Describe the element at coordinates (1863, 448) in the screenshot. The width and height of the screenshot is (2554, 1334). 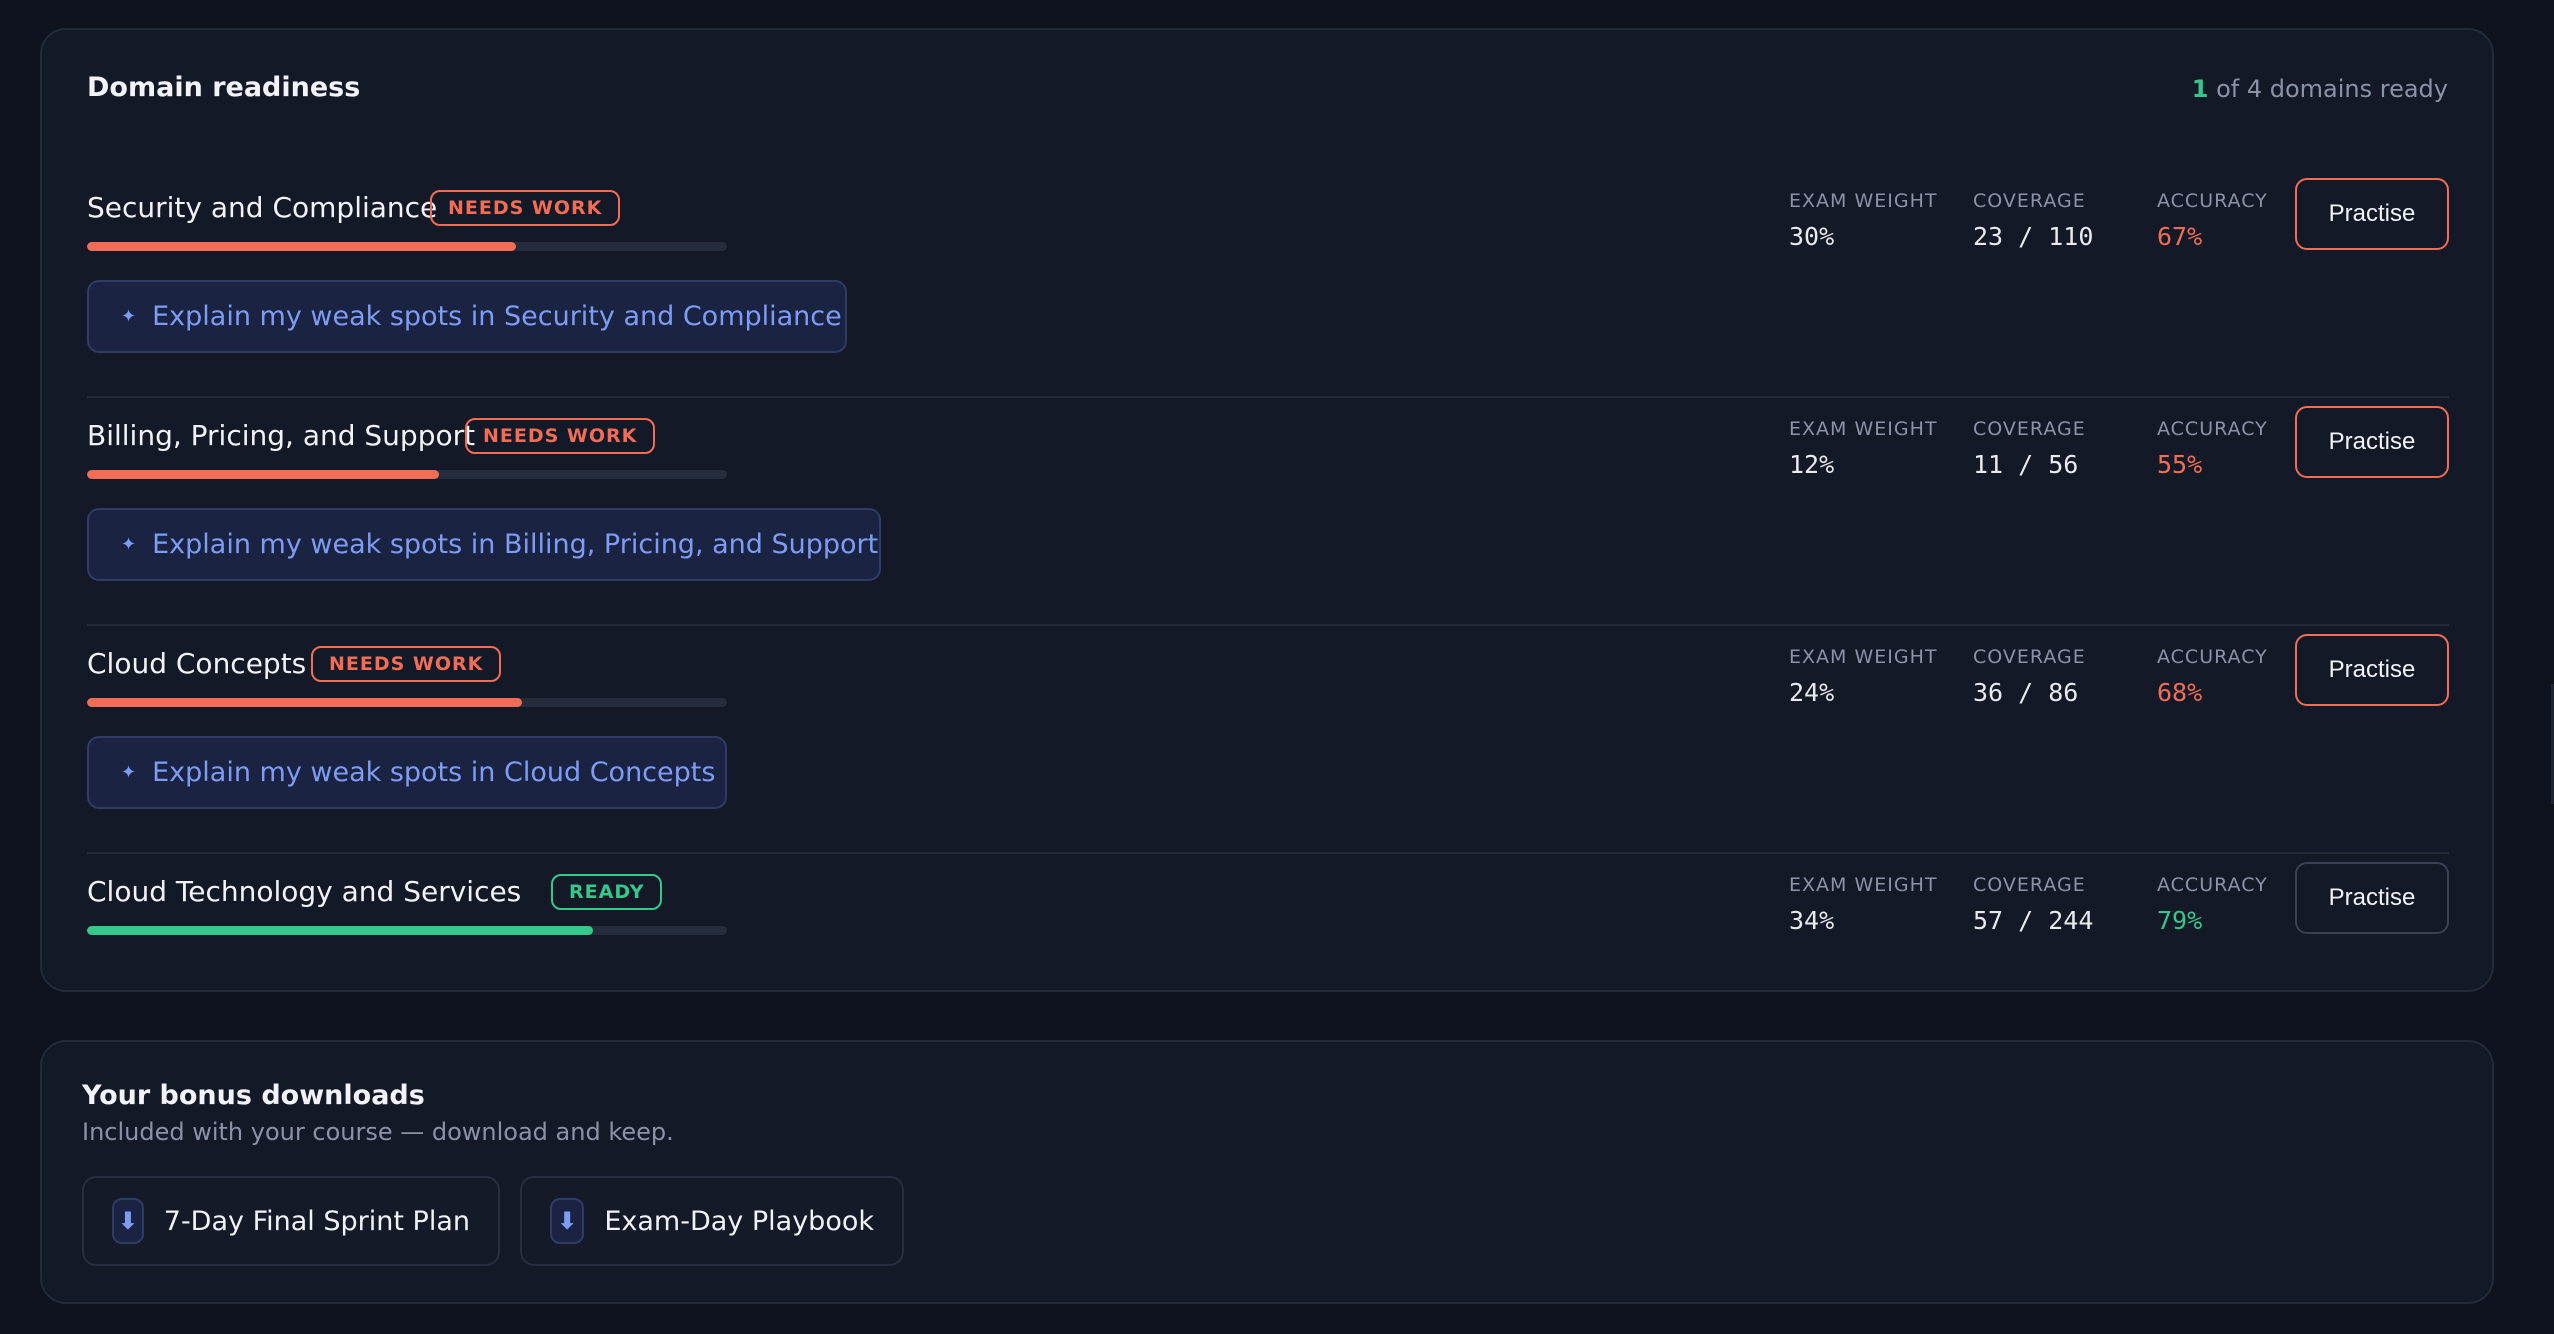
I see `exam-weight-stat: EXAM WEIGHT 12%` at that location.